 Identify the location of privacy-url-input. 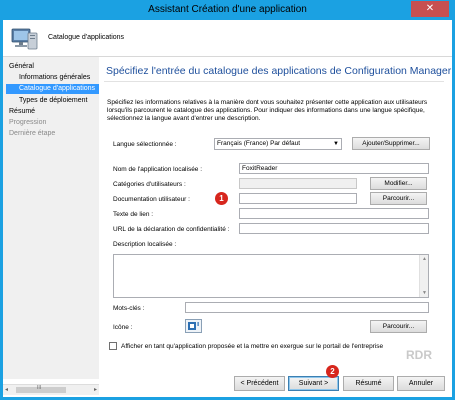
(334, 228).